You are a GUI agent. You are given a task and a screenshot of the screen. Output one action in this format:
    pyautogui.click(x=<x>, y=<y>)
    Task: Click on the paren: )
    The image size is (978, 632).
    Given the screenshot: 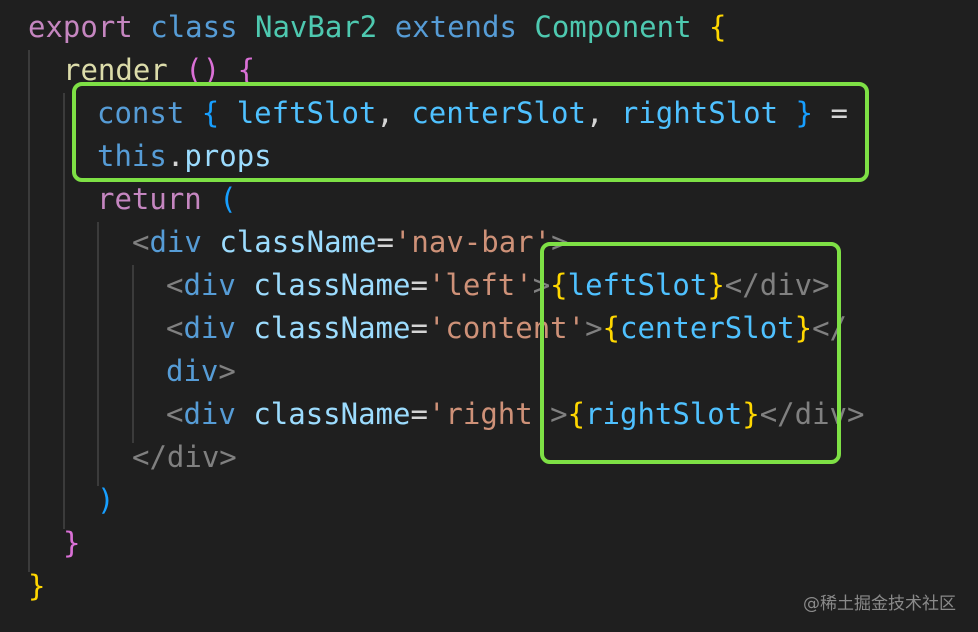 What is the action you would take?
    pyautogui.click(x=106, y=500)
    